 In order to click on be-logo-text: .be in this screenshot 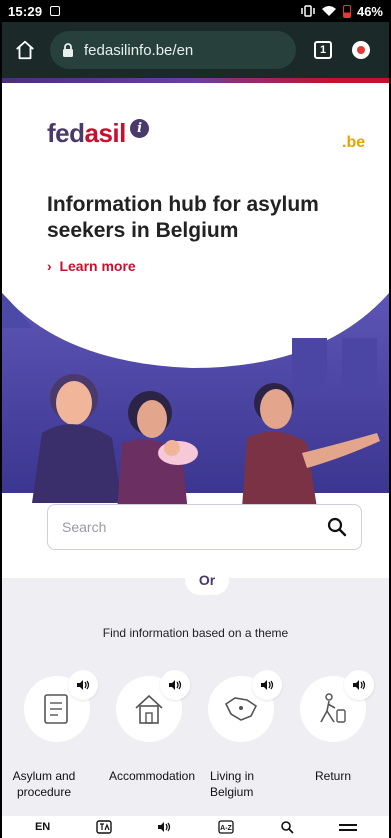, I will do `click(354, 142)`.